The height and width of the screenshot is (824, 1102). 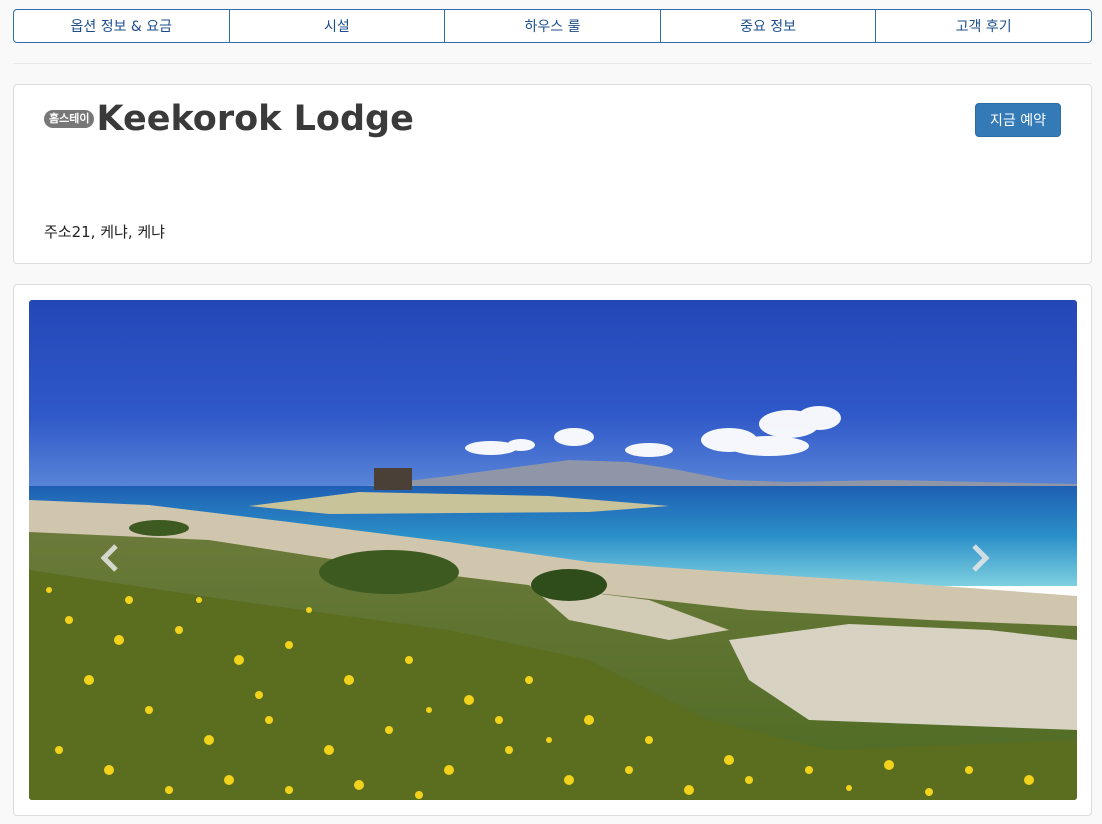 I want to click on chevron-left-icon, so click(x=110, y=558).